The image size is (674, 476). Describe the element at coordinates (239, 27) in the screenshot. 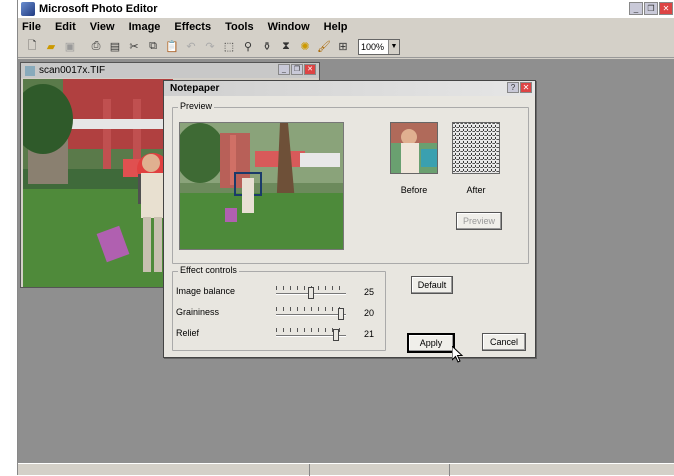

I see `menu-tools: Tools` at that location.